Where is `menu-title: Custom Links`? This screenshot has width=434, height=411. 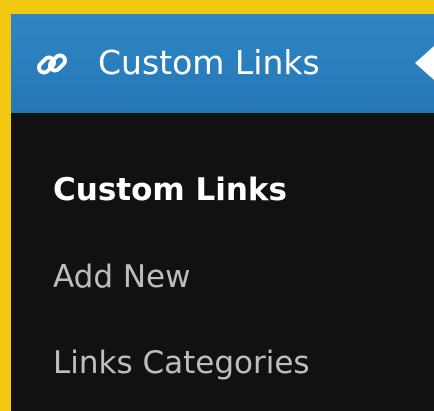
menu-title: Custom Links is located at coordinates (209, 62).